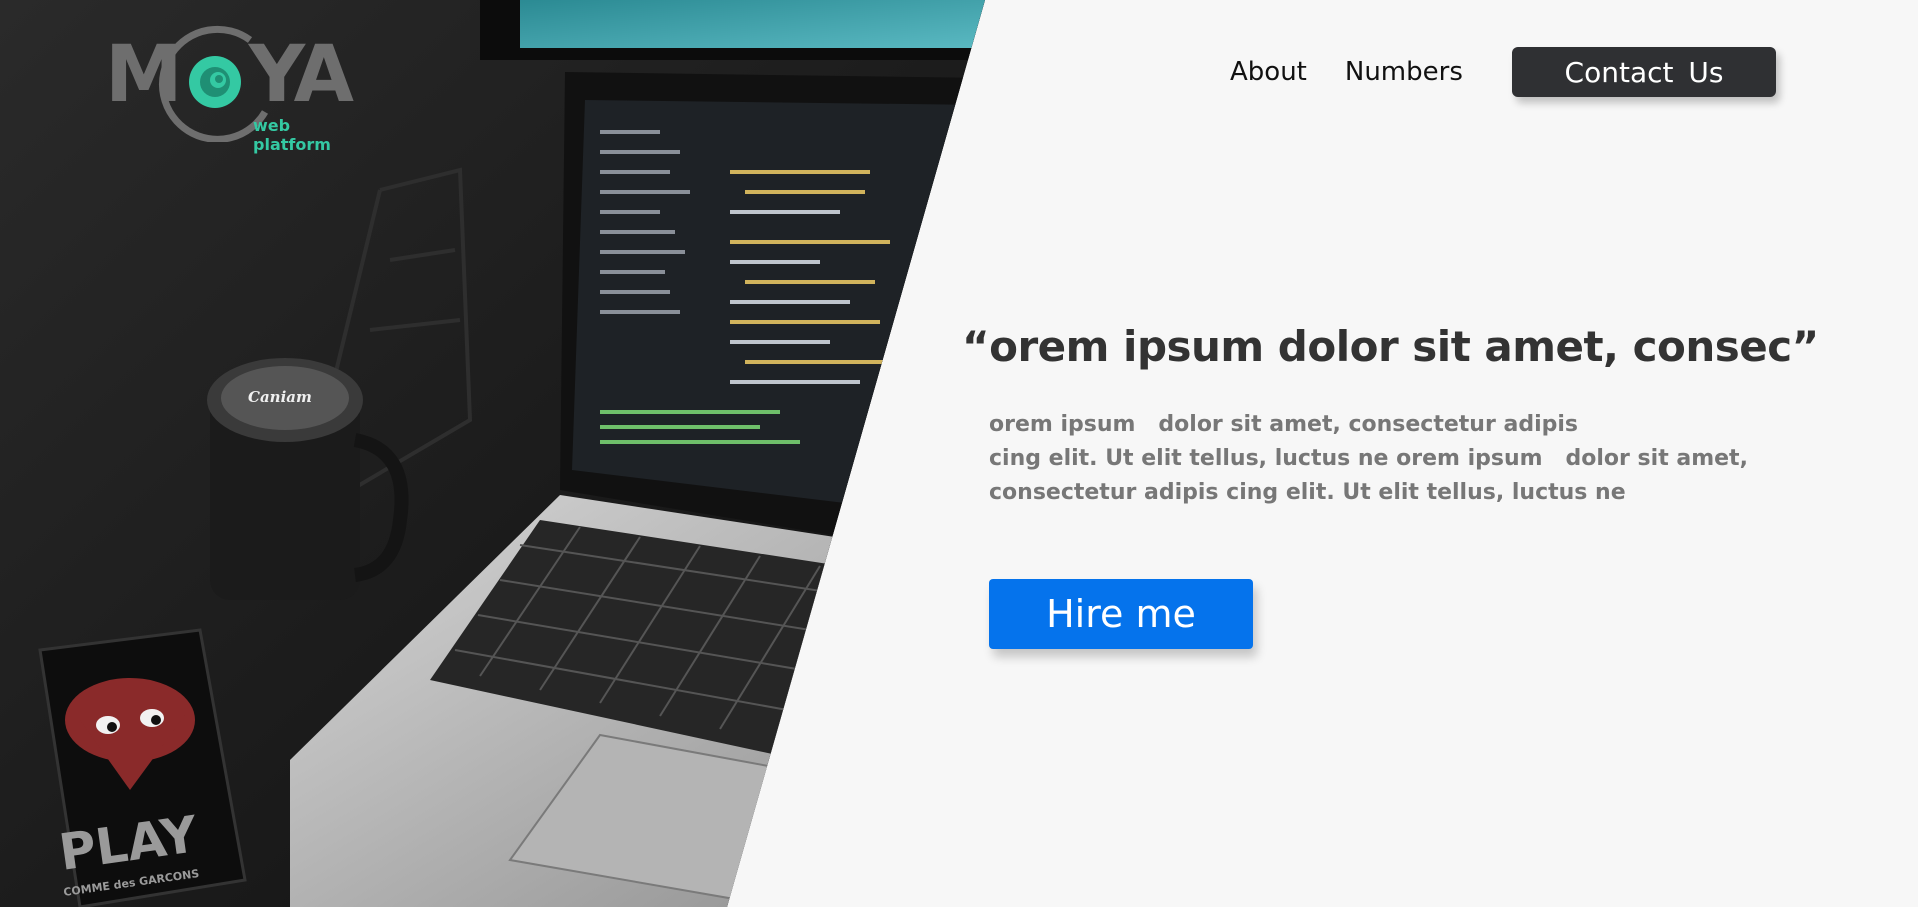 The width and height of the screenshot is (1918, 907). Describe the element at coordinates (1644, 72) in the screenshot. I see `contact-us-button: Contact Us` at that location.